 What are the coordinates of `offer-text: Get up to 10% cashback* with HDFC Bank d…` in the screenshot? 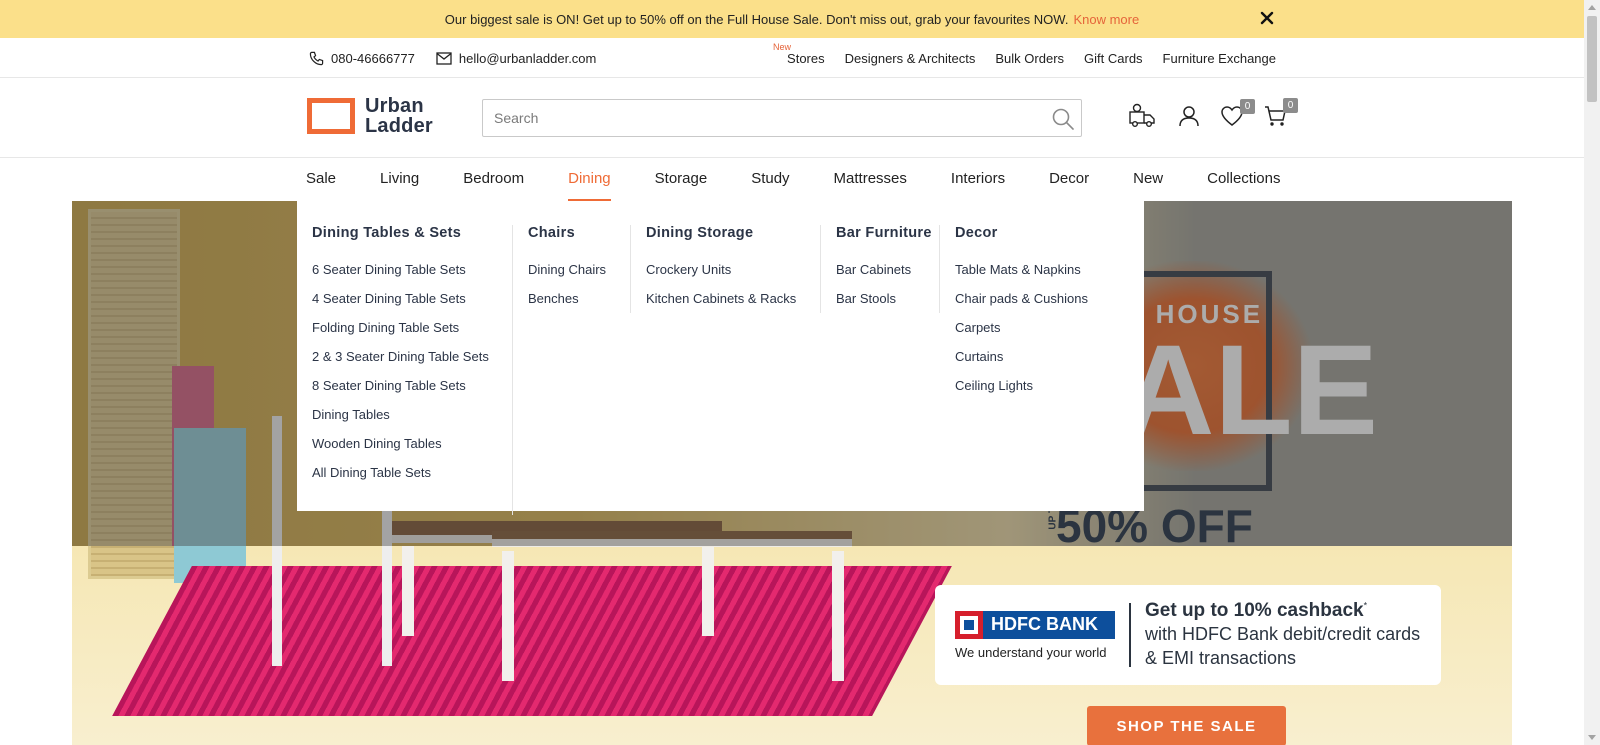 It's located at (1282, 635).